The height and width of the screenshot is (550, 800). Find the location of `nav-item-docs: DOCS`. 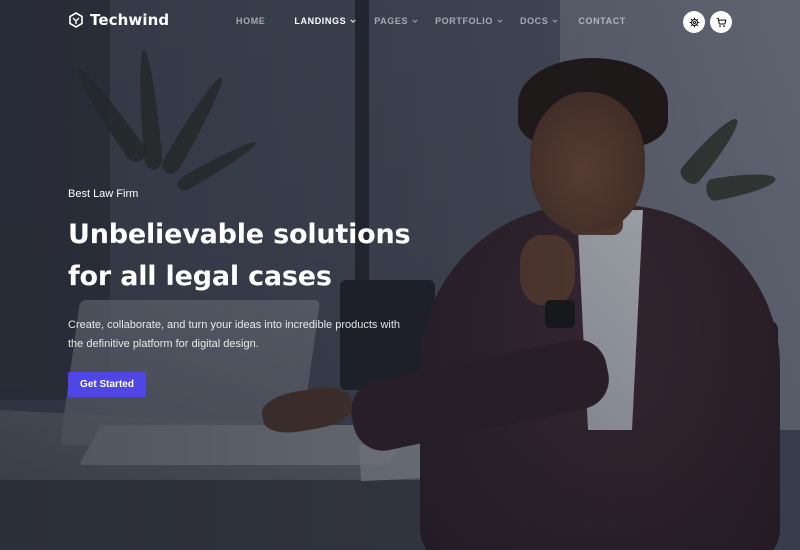

nav-item-docs: DOCS is located at coordinates (539, 21).